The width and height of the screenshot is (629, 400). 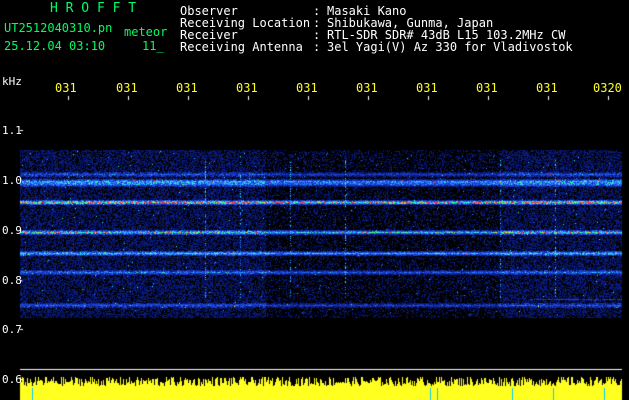 I want to click on y-tick-label: 1.1, so click(x=12, y=130).